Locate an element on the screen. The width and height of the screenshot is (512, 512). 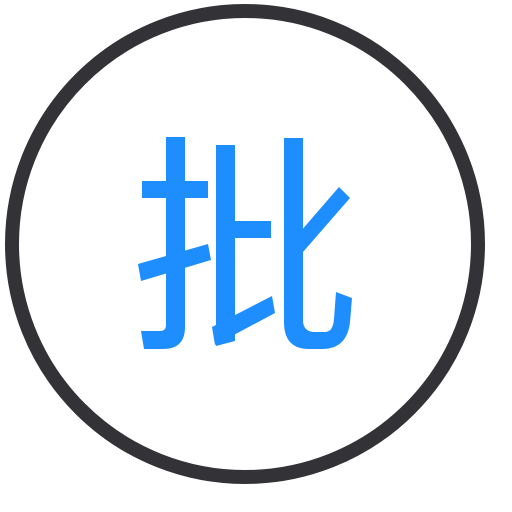
bi-left-vertical-stroke is located at coordinates (225, 245).